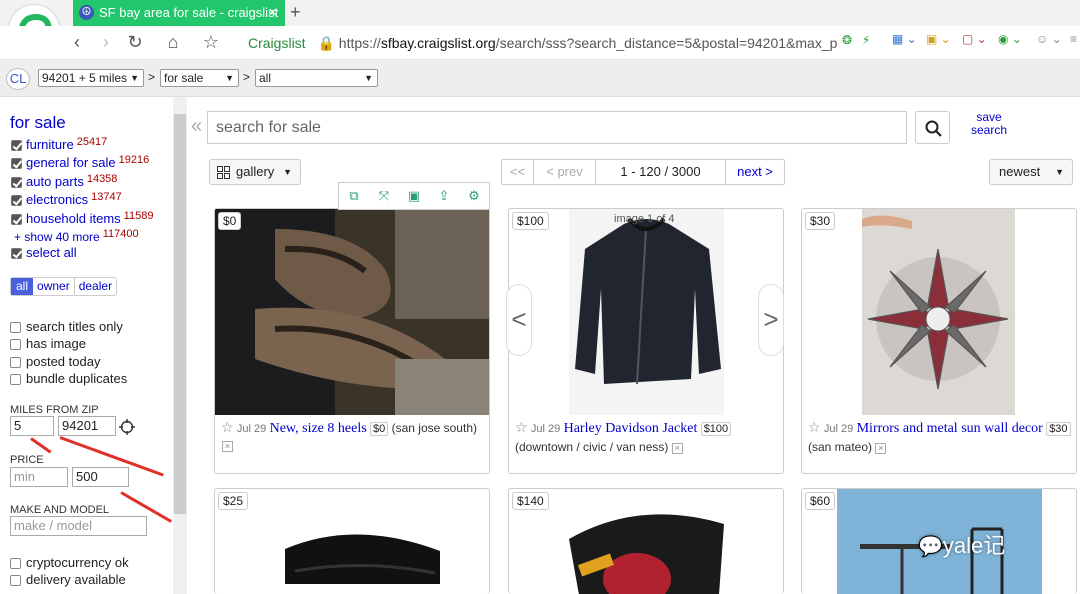 The image size is (1080, 594). I want to click on view-mode-select: gallery ▼, so click(255, 172).